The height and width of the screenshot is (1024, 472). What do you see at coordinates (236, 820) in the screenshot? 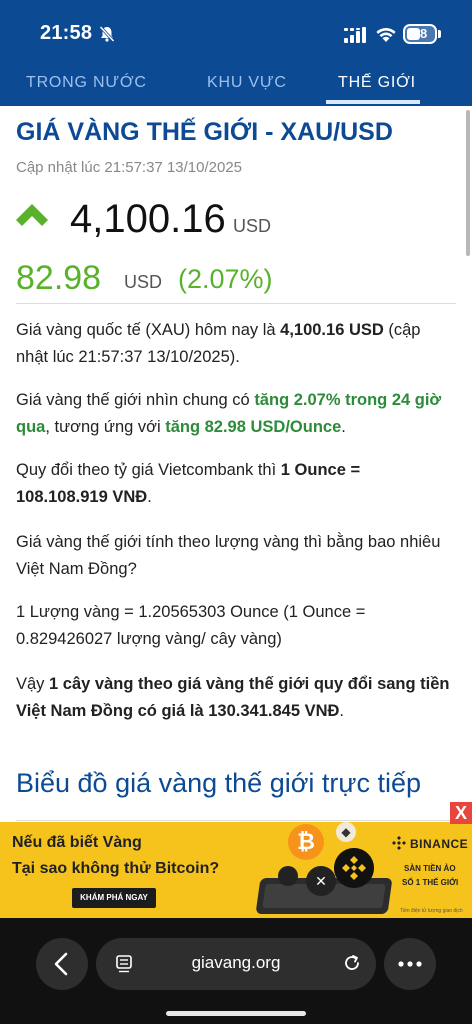
I see `section-divider` at bounding box center [236, 820].